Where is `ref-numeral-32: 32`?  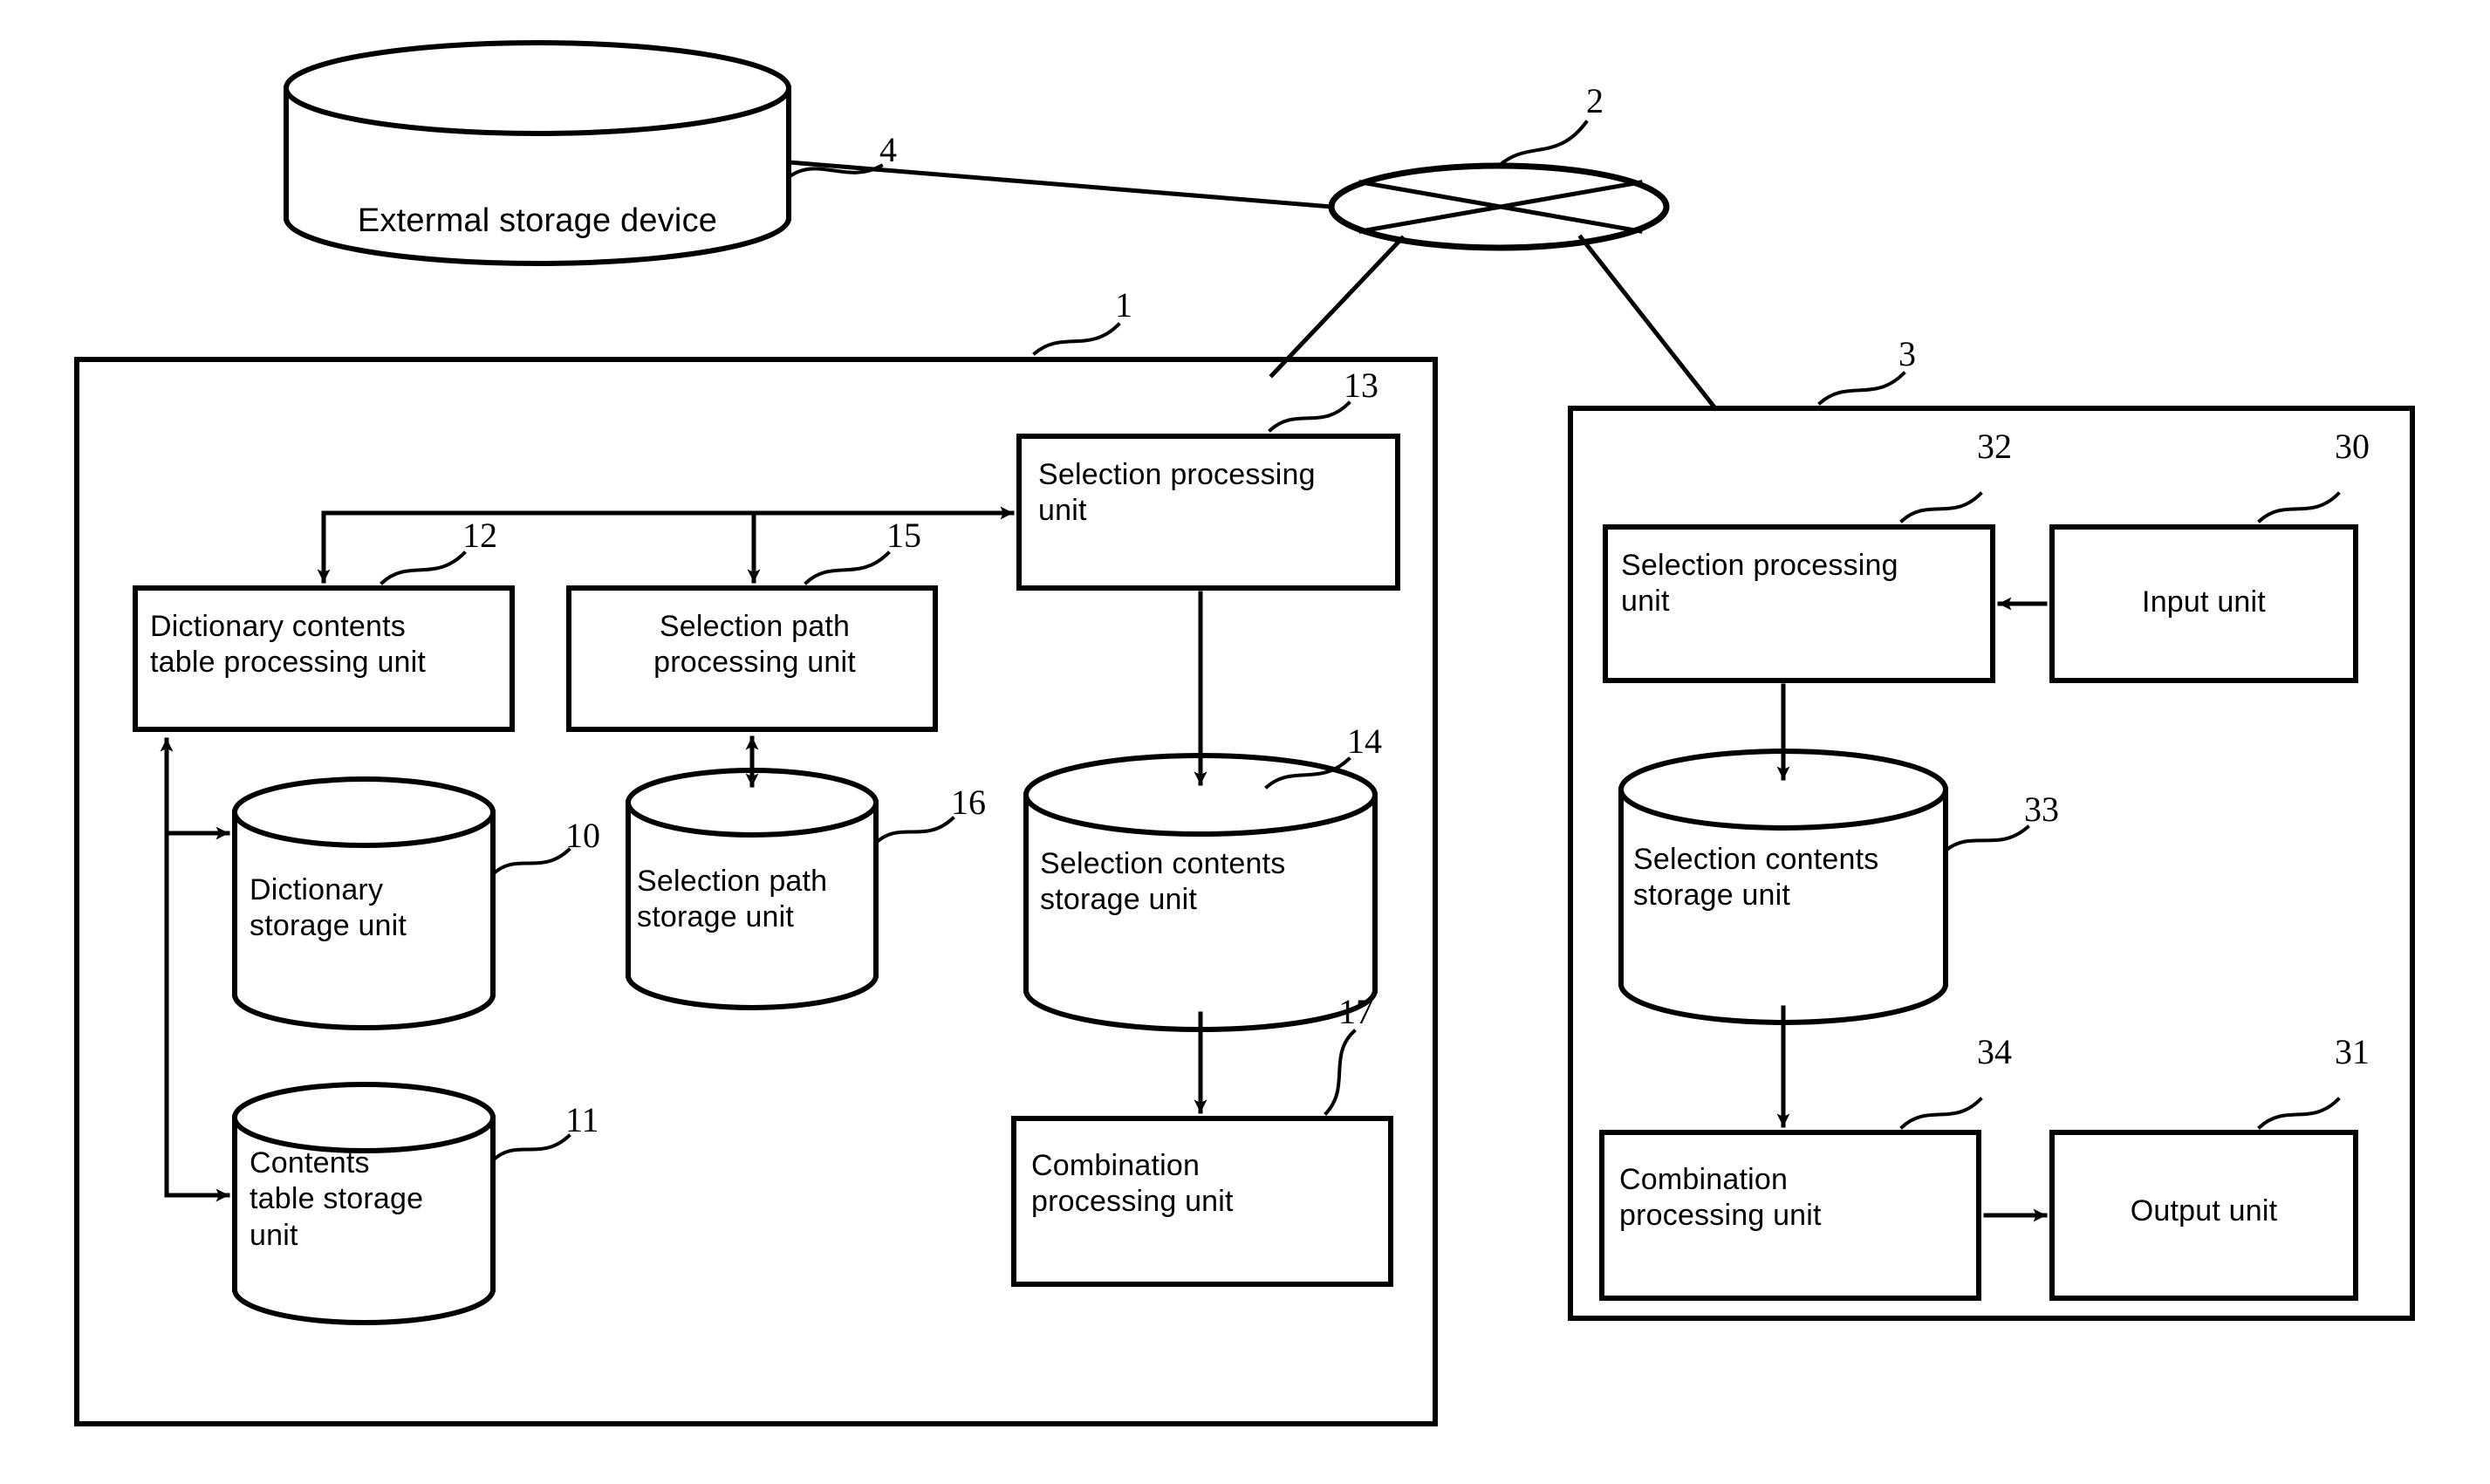
ref-numeral-32: 32 is located at coordinates (1994, 446).